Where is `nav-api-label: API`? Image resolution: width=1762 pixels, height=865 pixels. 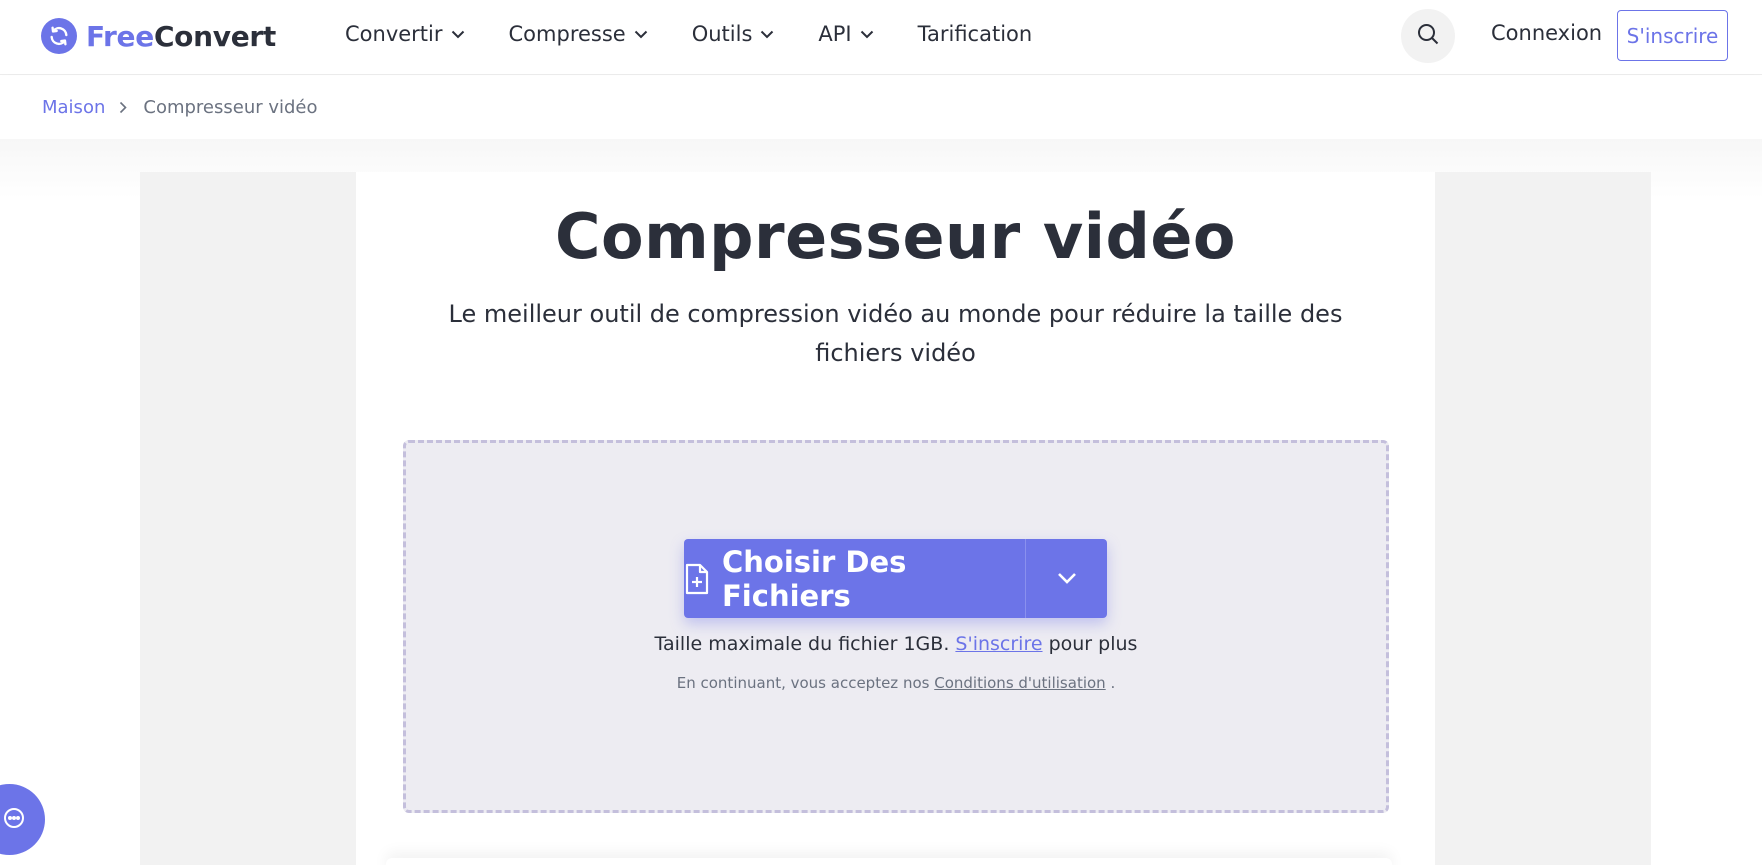 nav-api-label: API is located at coordinates (835, 34).